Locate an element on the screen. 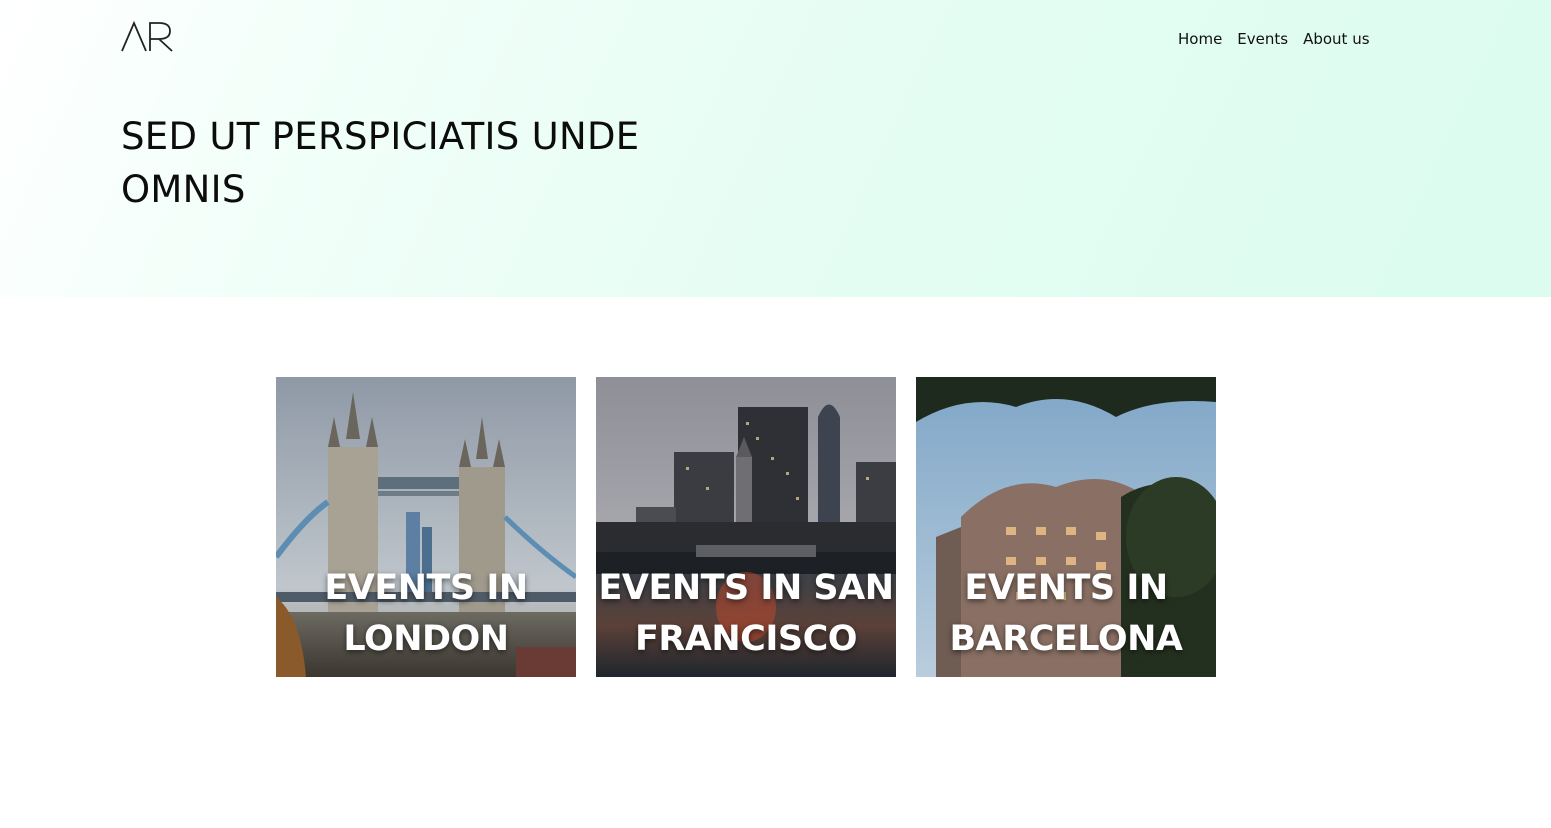 The width and height of the screenshot is (1551, 828). card-barcelona-title-line2: BARCELONA is located at coordinates (1066, 639).